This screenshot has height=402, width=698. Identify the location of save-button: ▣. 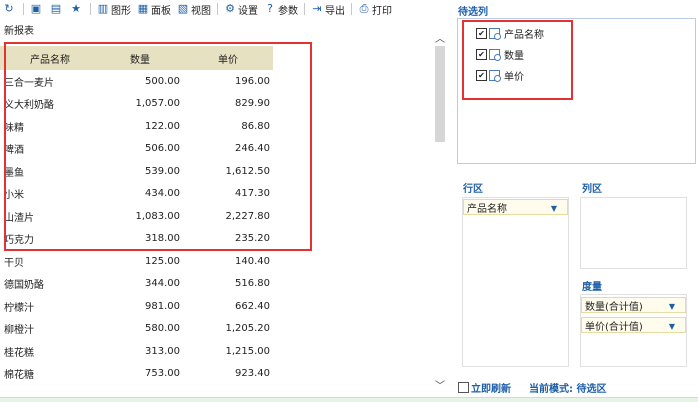
(37, 9).